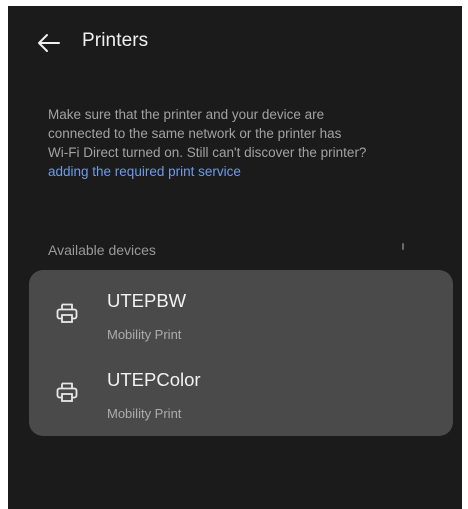 The height and width of the screenshot is (509, 468). I want to click on scroll-indicator, so click(403, 246).